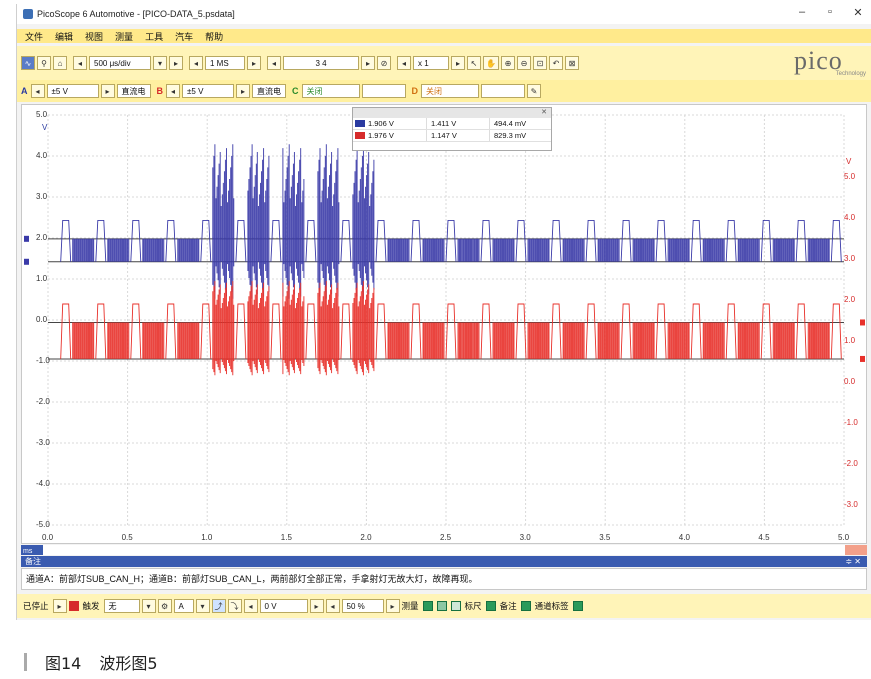  Describe the element at coordinates (269, 91) in the screenshot. I see `channel-b-coupling-select: 直流电` at that location.